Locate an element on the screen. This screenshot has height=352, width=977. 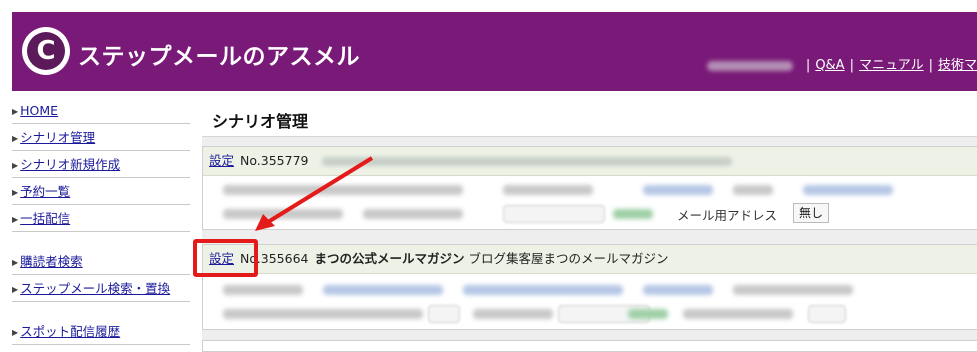
annotation-highlight-box is located at coordinates (225, 258).